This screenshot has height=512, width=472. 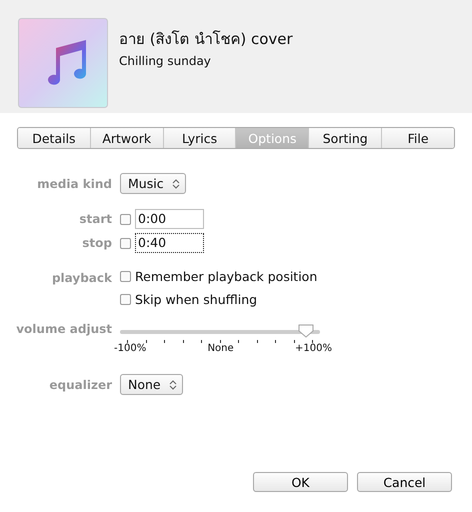 I want to click on time-field: 0:40, so click(x=169, y=243).